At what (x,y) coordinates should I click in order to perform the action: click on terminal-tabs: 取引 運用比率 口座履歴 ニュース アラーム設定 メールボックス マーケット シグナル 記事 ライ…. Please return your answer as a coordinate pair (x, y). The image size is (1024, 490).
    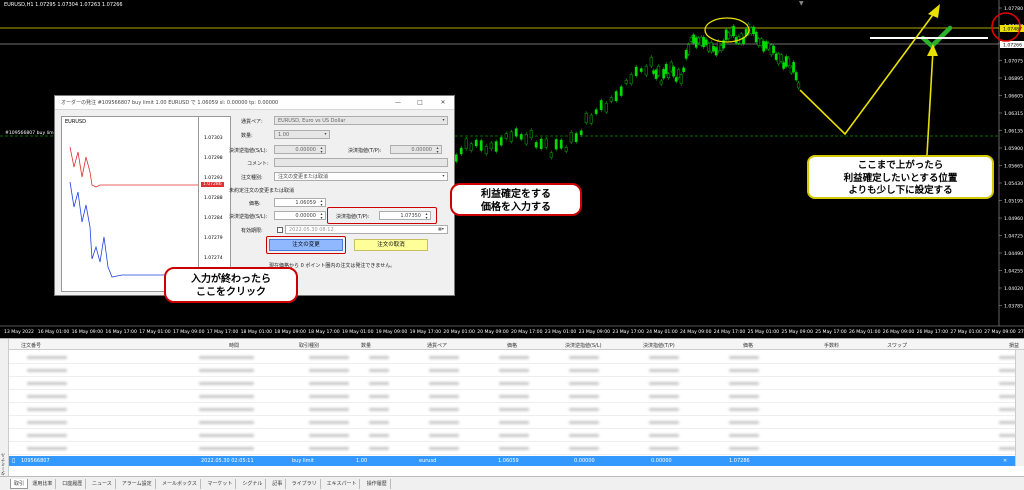
    Looking at the image, I should click on (512, 483).